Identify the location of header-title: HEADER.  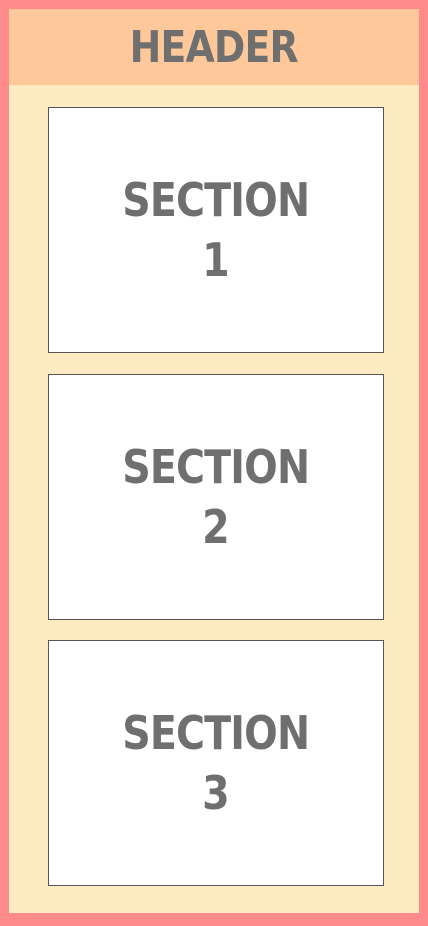
(214, 47).